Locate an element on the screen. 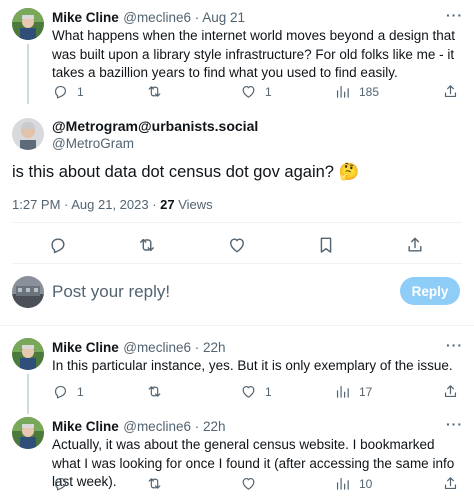 This screenshot has width=474, height=499. views-button: 10 is located at coordinates (353, 483).